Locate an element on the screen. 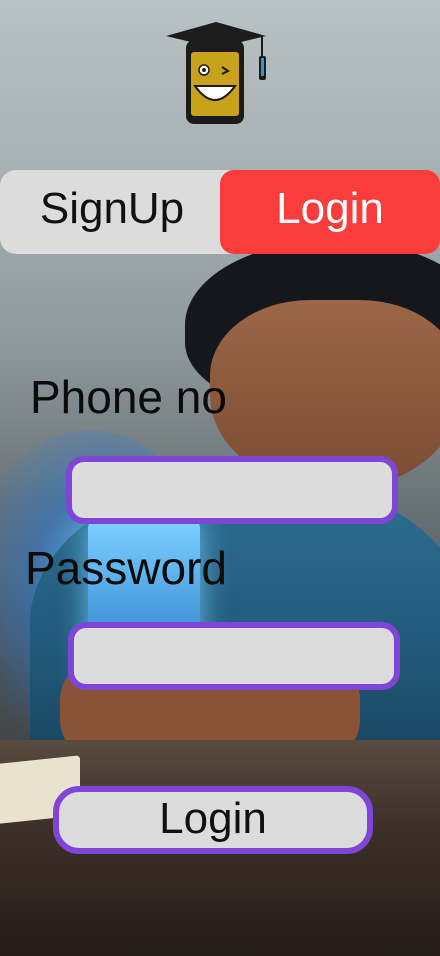  tab-login: Login is located at coordinates (330, 212).